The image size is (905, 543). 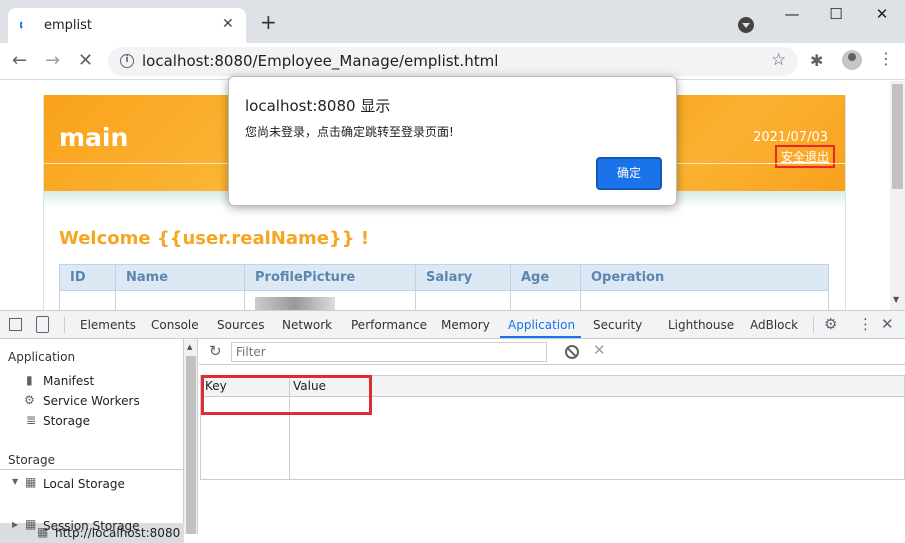 What do you see at coordinates (886, 58) in the screenshot?
I see `browser-menu-icon: ⋮` at bounding box center [886, 58].